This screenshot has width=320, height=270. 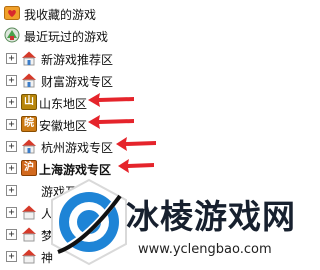 I want to click on tree-item-label: 安徽地区, so click(x=63, y=126).